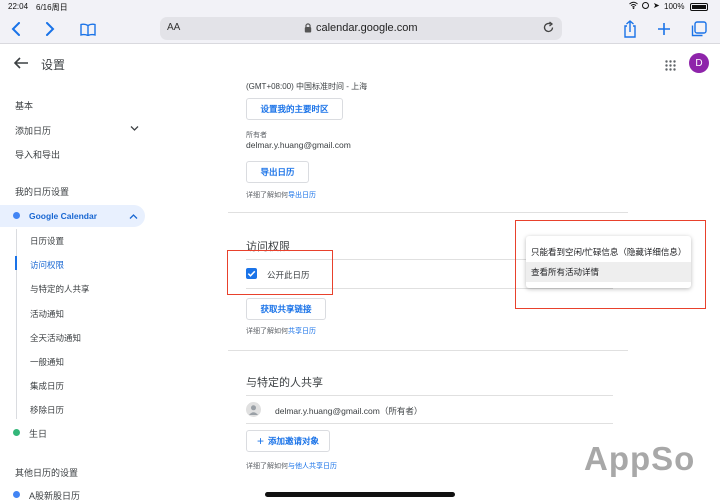  Describe the element at coordinates (38, 433) in the screenshot. I see `sidebar-item-birthday: 生日` at that location.